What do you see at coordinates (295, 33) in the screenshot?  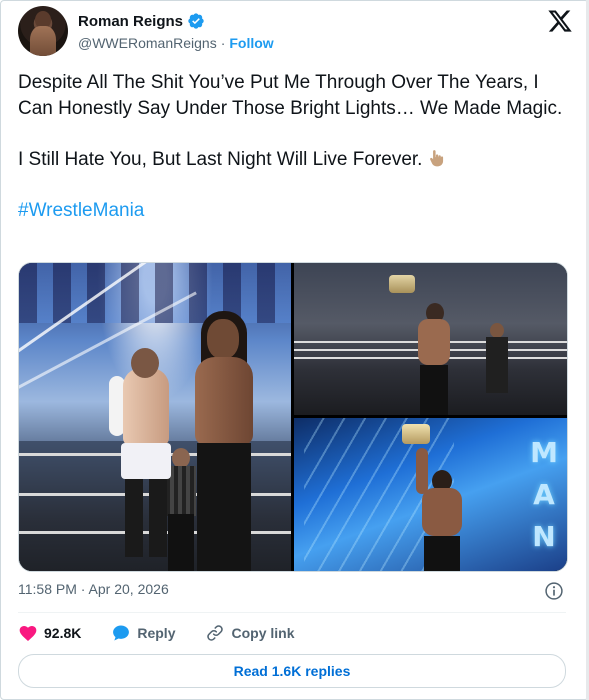 I see `tweet-header: Roman Reigns @WWERomanReigns · Follow` at bounding box center [295, 33].